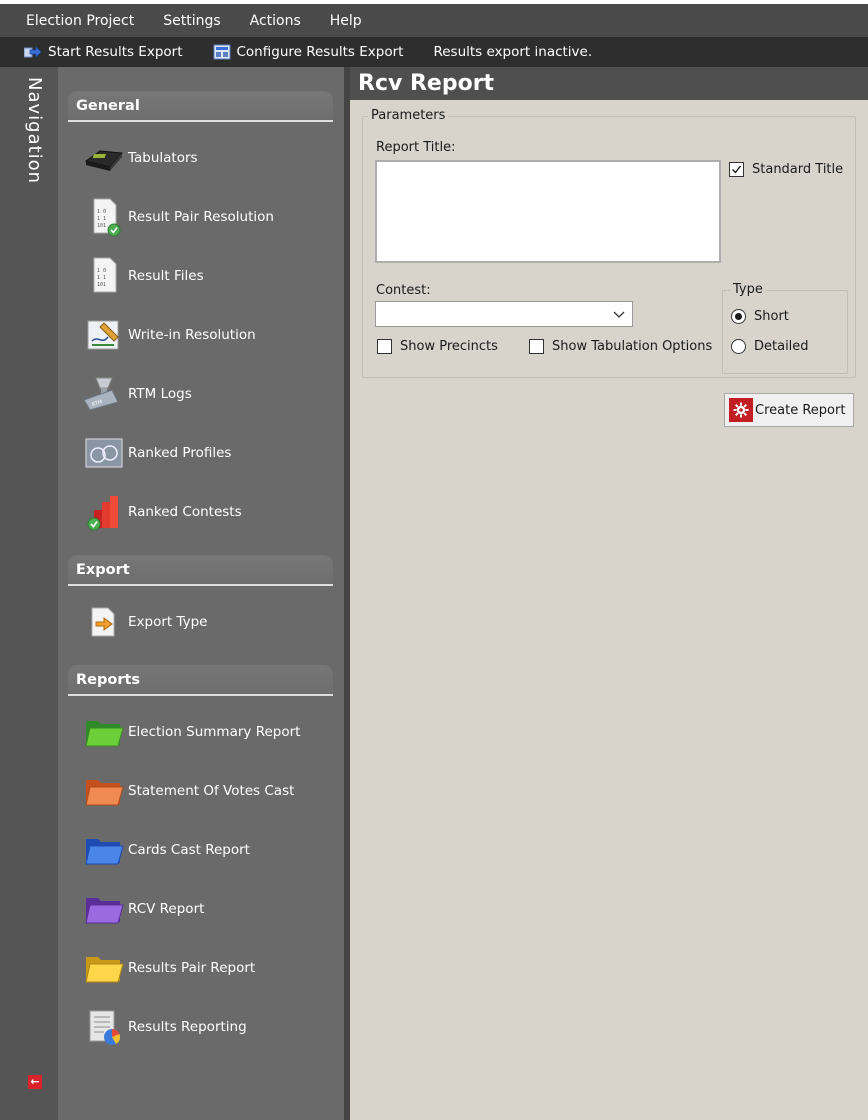 This screenshot has height=1120, width=868. I want to click on create-report-label: Create Report, so click(800, 410).